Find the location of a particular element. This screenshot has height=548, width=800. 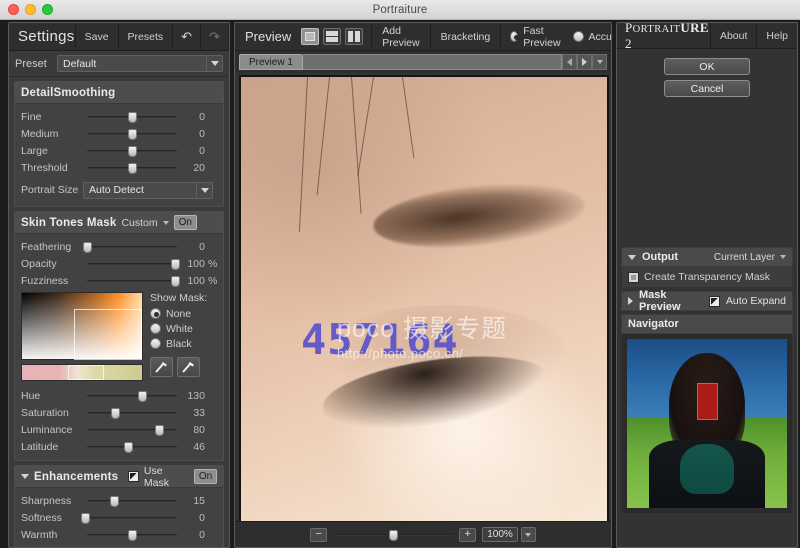

skin-tone-gradient is located at coordinates (82, 326).